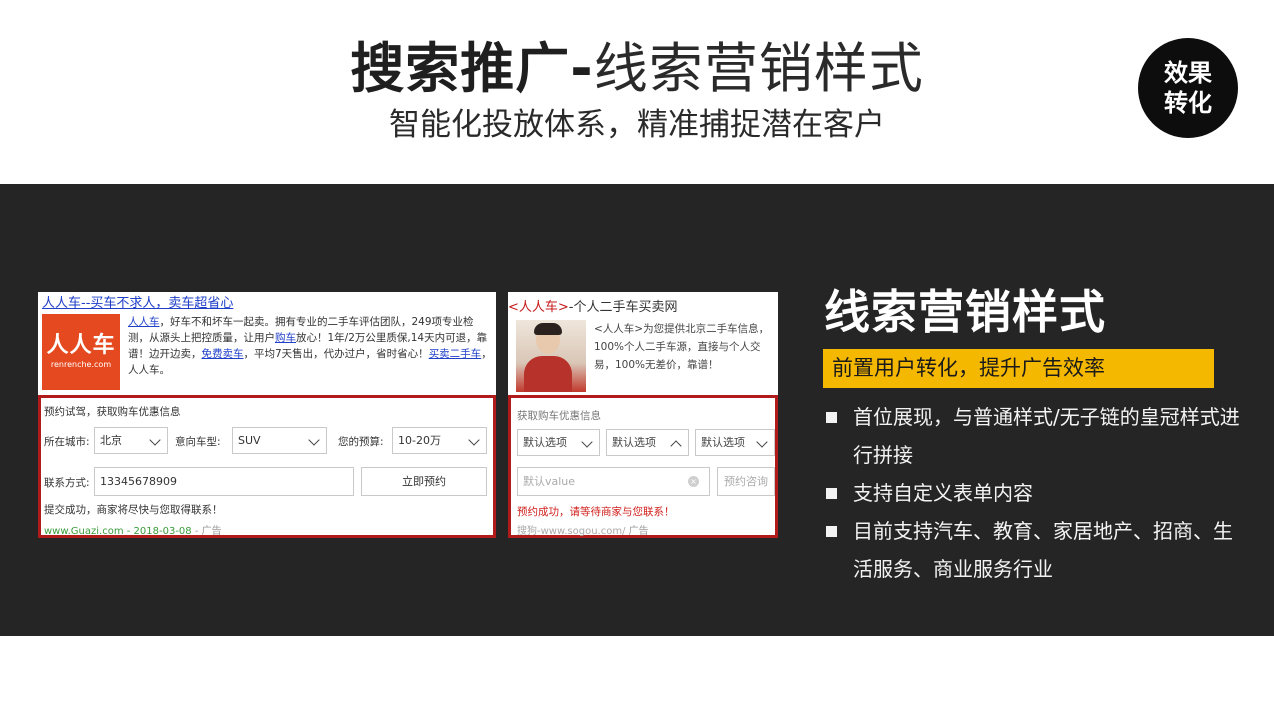  What do you see at coordinates (361, 442) in the screenshot?
I see `budget-label: 您的预算:` at bounding box center [361, 442].